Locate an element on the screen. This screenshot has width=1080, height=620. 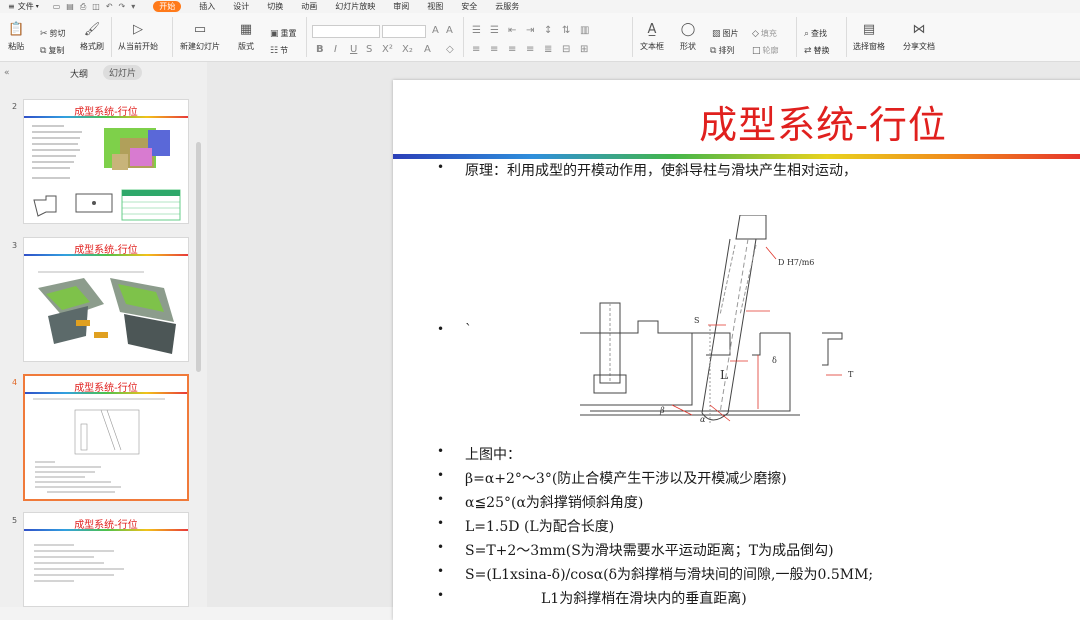
textbox-label: 文本框 is located at coordinates (652, 46).